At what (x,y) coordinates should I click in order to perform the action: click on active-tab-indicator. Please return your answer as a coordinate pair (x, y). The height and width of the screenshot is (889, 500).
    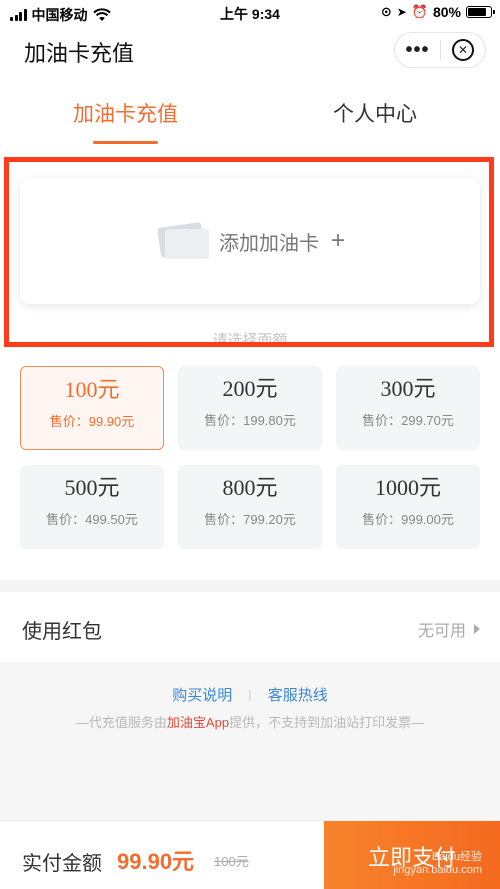
    Looking at the image, I should click on (125, 142).